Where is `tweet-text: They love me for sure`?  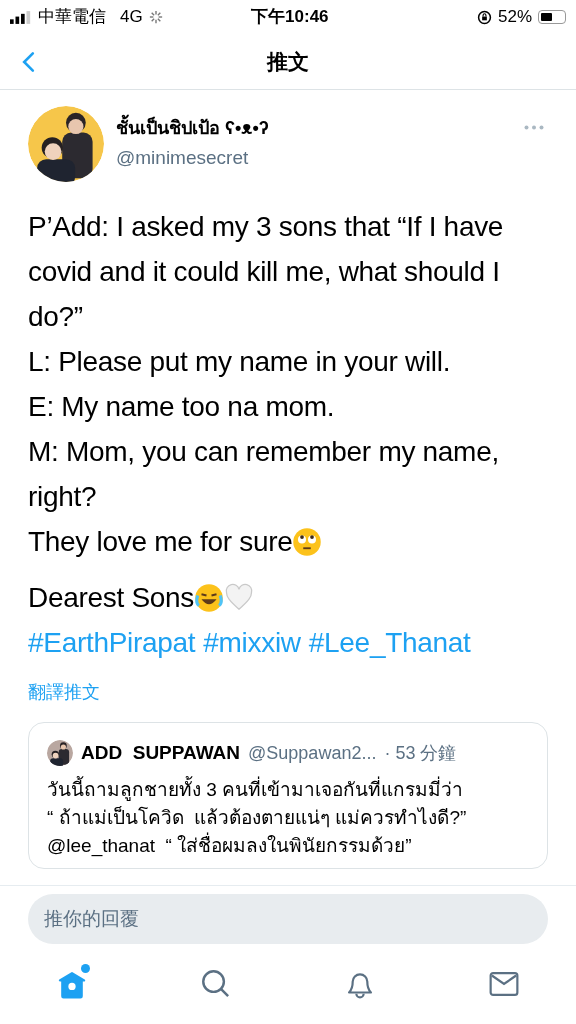 tweet-text: They love me for sure is located at coordinates (160, 542).